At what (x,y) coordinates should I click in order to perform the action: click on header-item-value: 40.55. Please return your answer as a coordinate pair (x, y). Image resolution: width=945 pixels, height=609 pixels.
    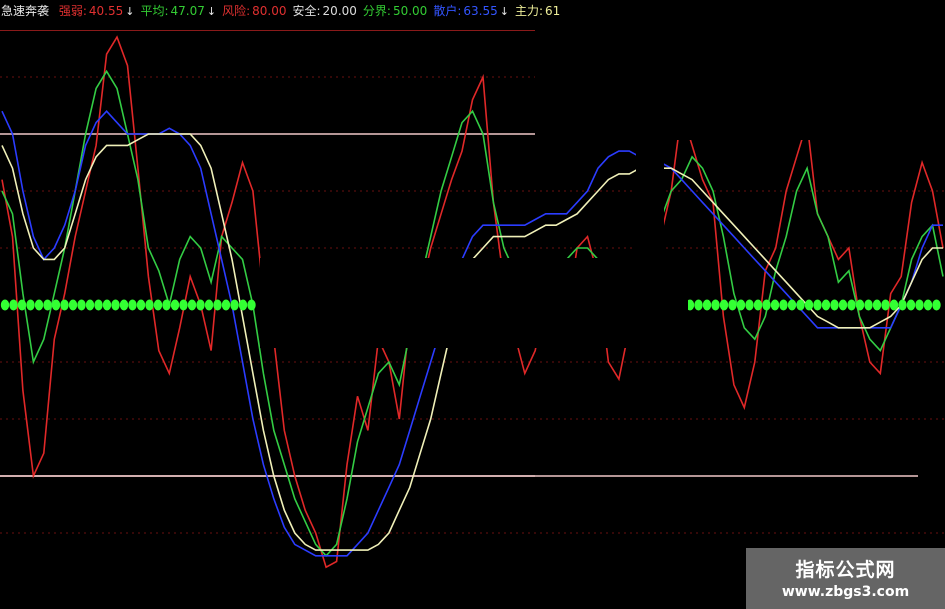
    Looking at the image, I should click on (106, 11).